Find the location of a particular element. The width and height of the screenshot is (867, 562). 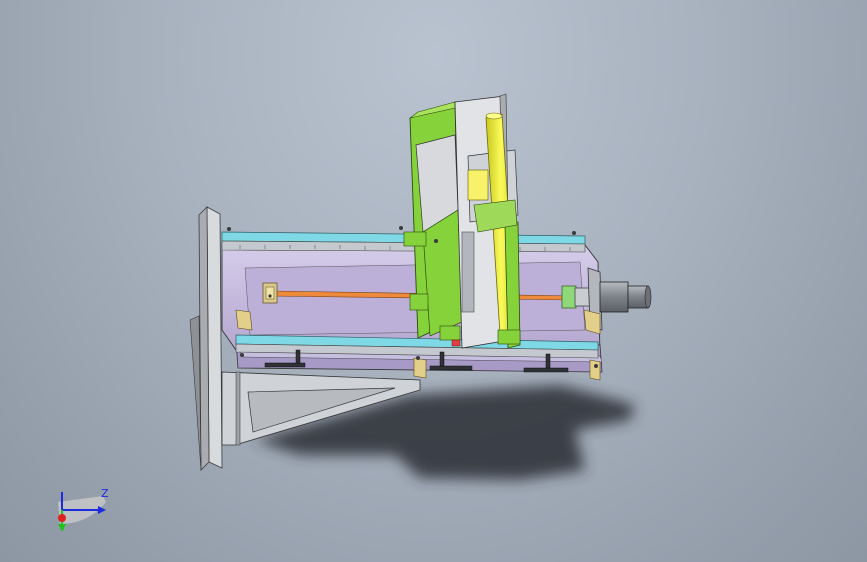

bearing-block-left is located at coordinates (270, 293).